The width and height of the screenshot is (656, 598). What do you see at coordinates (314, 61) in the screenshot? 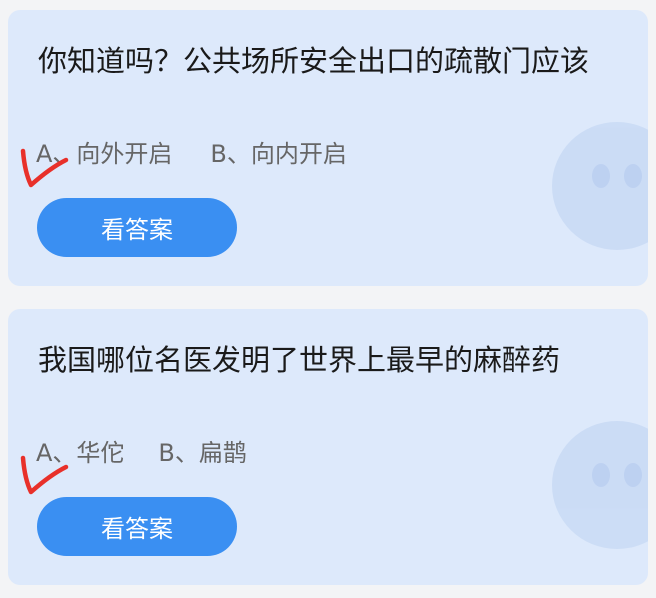
I see `question-text: 你知道吗？公共场所安全出口的疏散门应该` at bounding box center [314, 61].